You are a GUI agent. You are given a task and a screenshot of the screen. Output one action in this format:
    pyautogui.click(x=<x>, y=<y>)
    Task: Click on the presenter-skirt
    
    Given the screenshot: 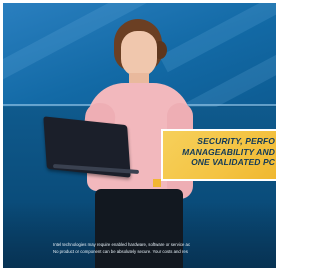 What is the action you would take?
    pyautogui.click(x=139, y=228)
    